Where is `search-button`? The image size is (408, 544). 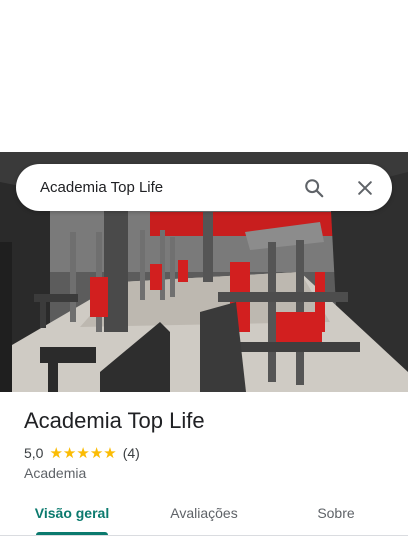
search-button is located at coordinates (314, 188).